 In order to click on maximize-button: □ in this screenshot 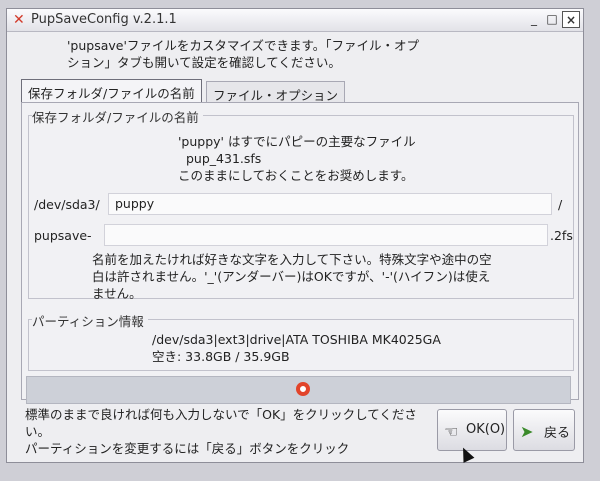, I will do `click(552, 19)`.